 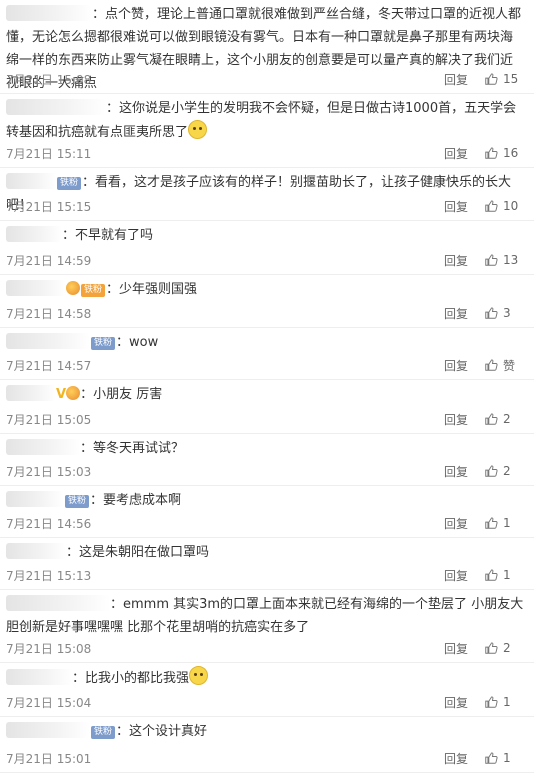 I want to click on comment-timestamp: 7月21日 14:56, so click(x=49, y=523).